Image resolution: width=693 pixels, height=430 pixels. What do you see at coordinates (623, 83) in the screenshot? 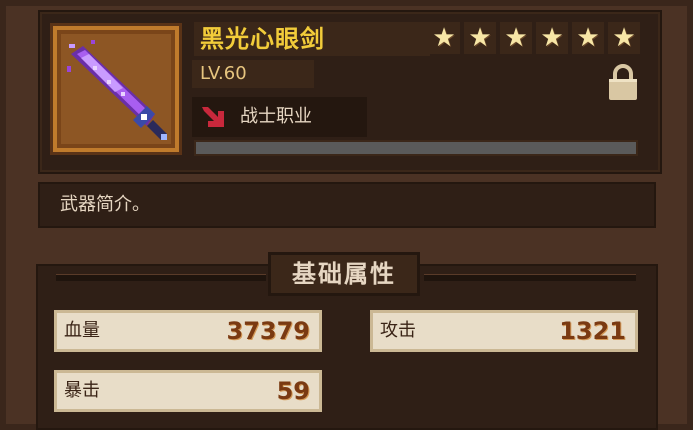
I see `lock-icon` at bounding box center [623, 83].